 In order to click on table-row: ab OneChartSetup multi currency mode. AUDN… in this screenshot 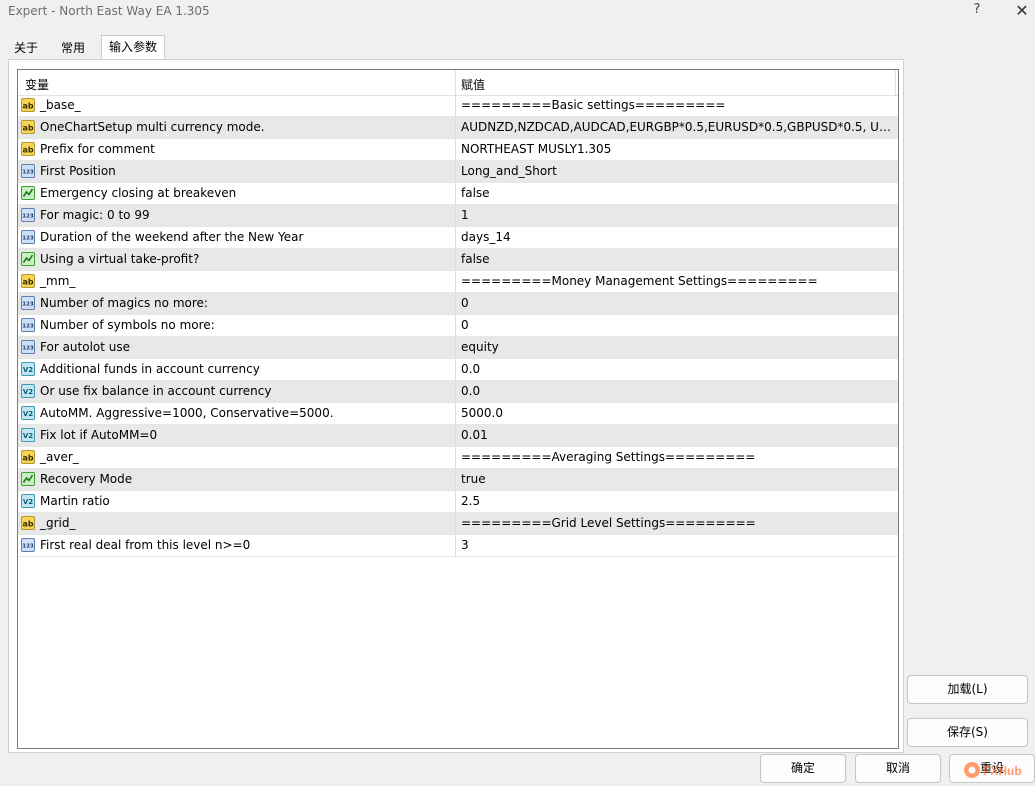, I will do `click(458, 128)`.